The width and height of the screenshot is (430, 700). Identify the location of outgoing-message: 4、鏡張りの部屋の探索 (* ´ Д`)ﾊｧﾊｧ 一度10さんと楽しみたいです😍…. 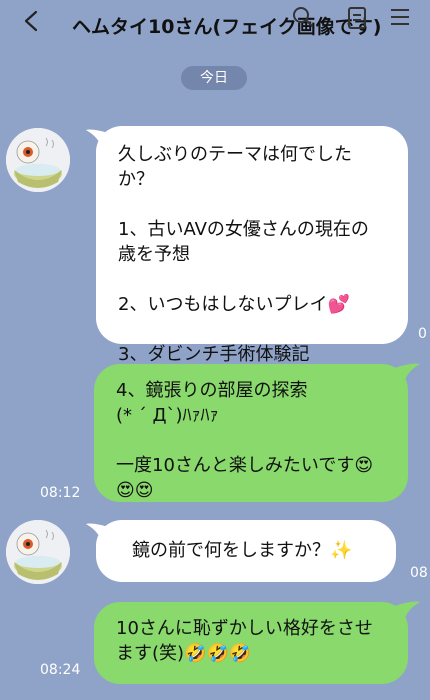
(251, 433).